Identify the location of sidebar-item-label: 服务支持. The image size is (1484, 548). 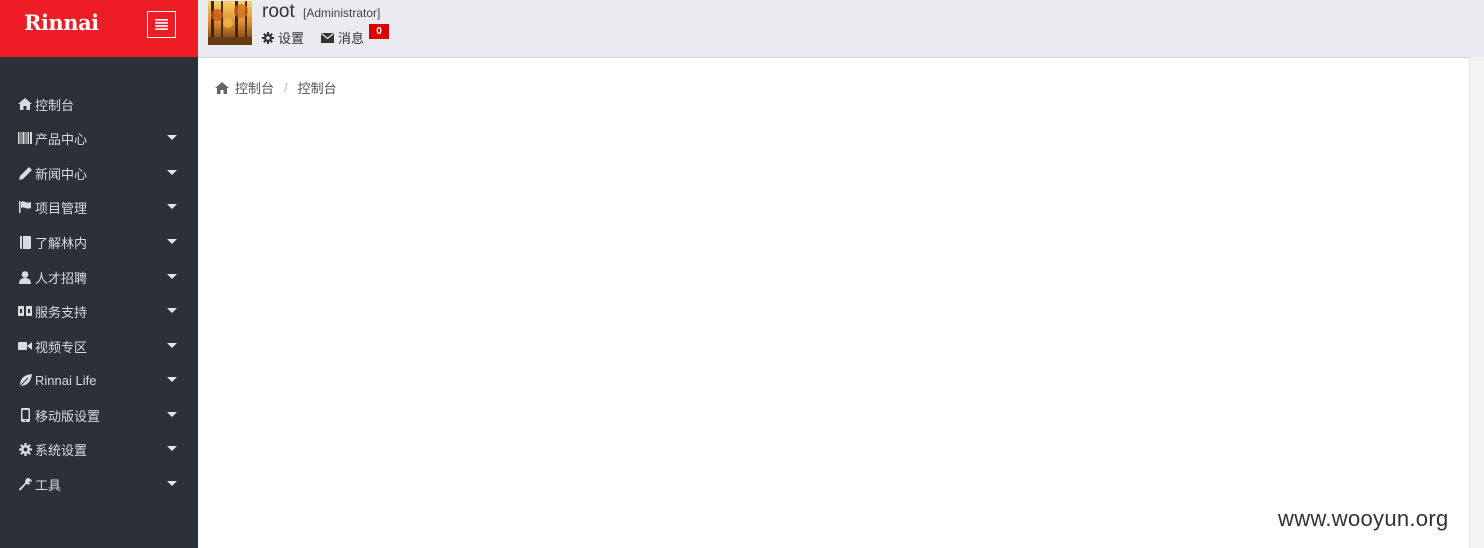
(61, 312).